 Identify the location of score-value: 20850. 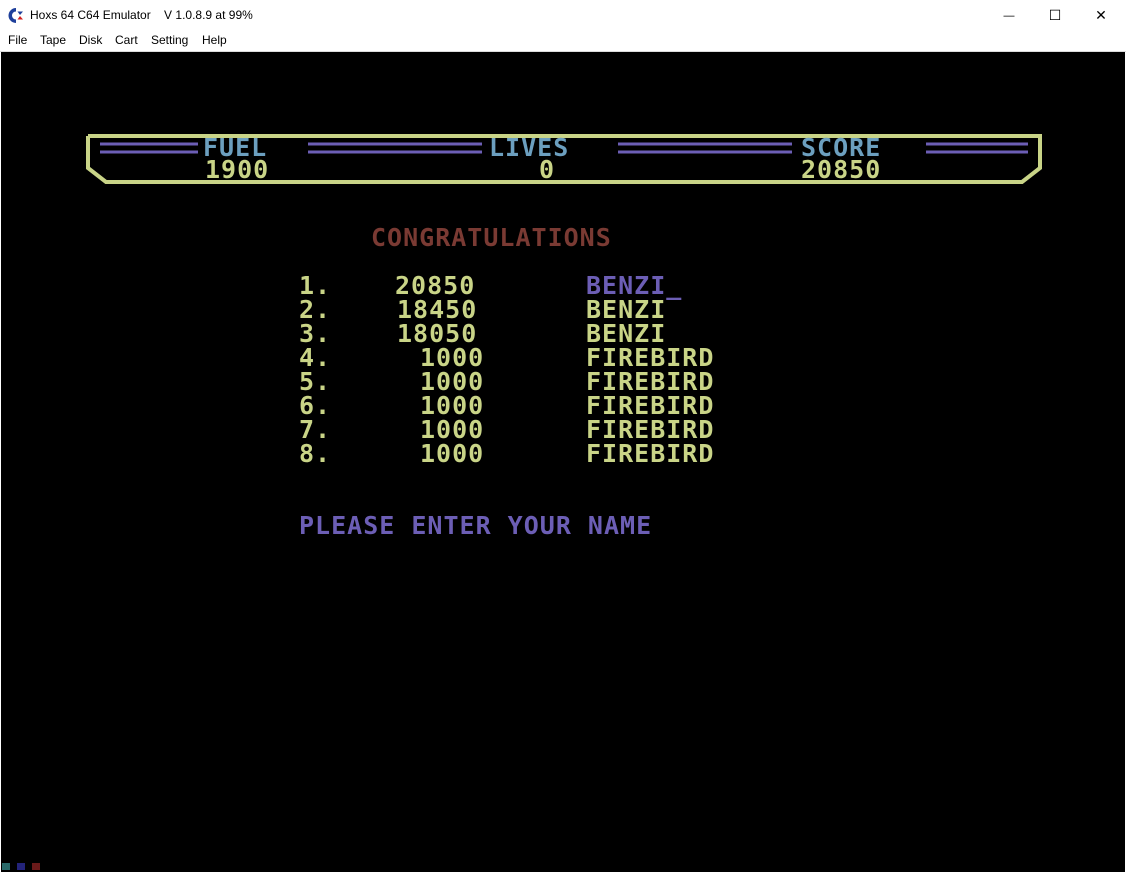
(841, 169).